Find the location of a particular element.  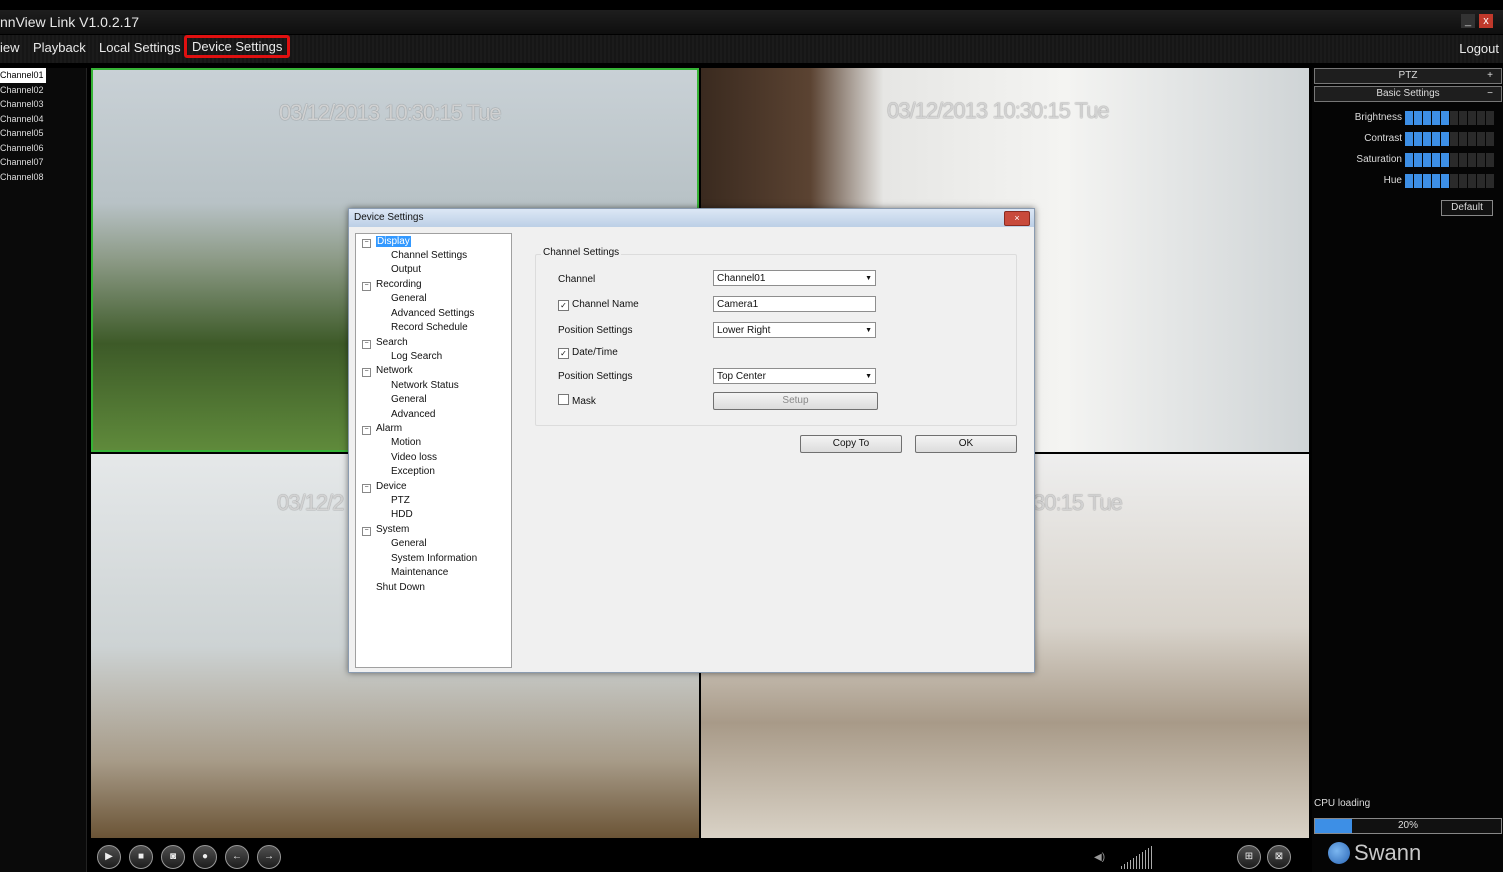

menu-local-settings: Local Settings is located at coordinates (140, 47).